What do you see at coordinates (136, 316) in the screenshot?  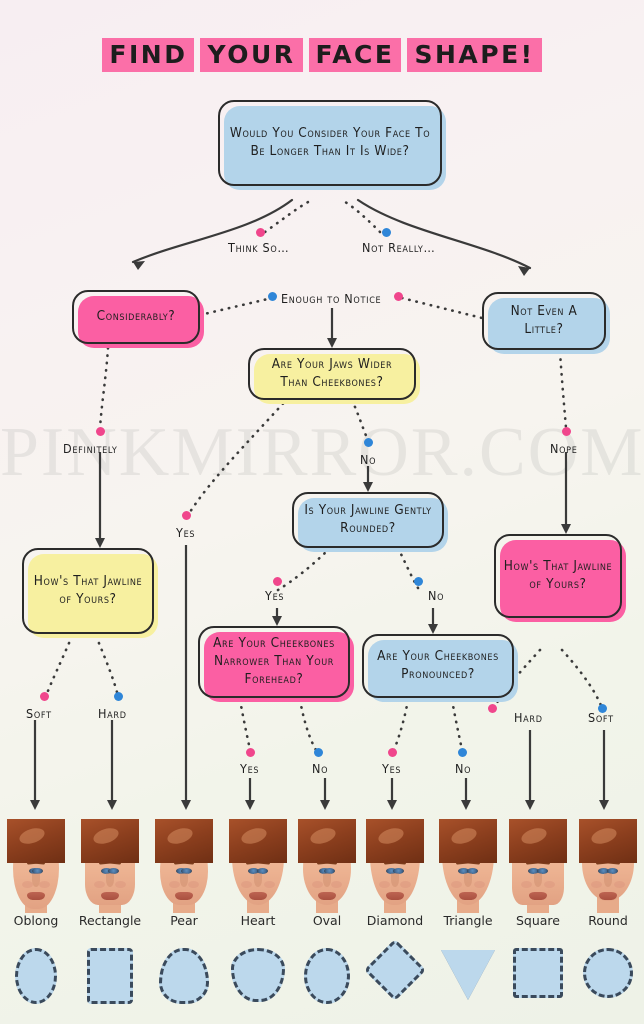 I see `question-text: Considerably?` at bounding box center [136, 316].